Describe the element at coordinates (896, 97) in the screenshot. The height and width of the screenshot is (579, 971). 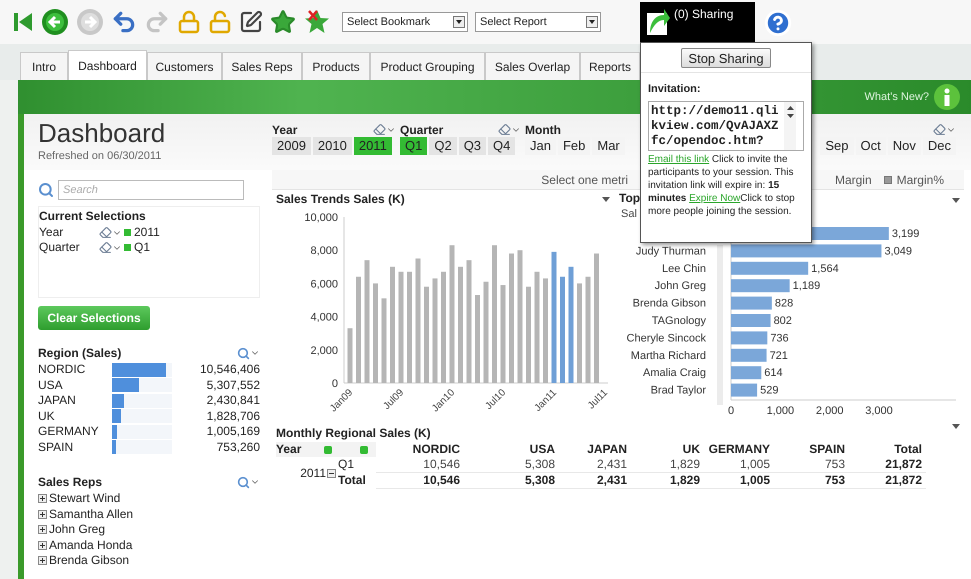
I see `whats-new-link: What's New?` at that location.